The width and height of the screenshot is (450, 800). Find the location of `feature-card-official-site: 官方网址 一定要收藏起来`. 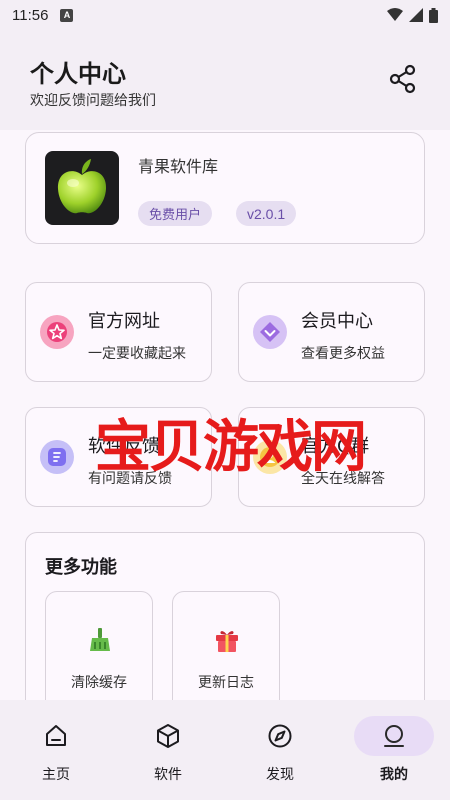

feature-card-official-site: 官方网址 一定要收藏起来 is located at coordinates (118, 332).